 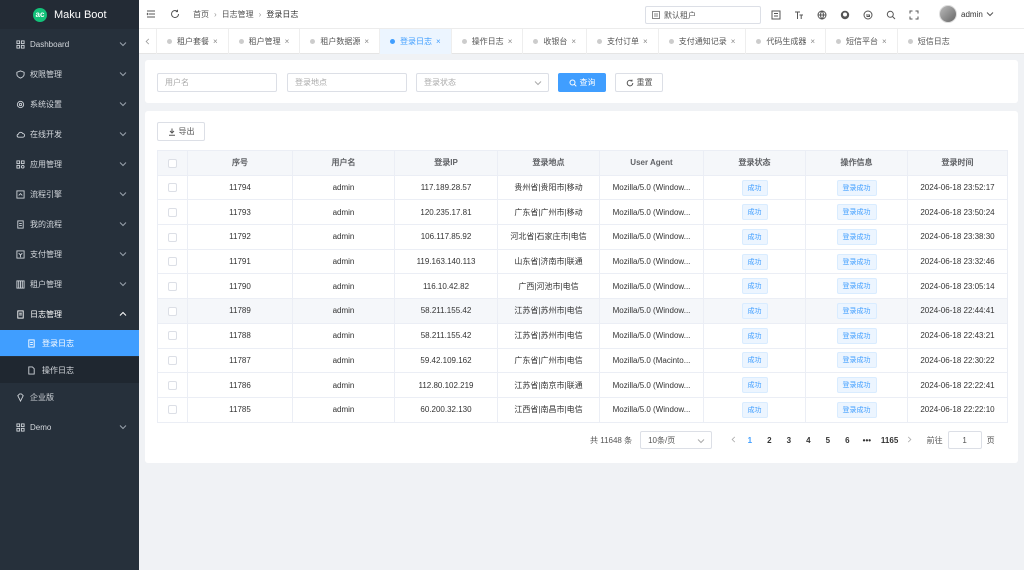 I want to click on sidebar-item-permission: 权限管理, so click(x=69, y=74).